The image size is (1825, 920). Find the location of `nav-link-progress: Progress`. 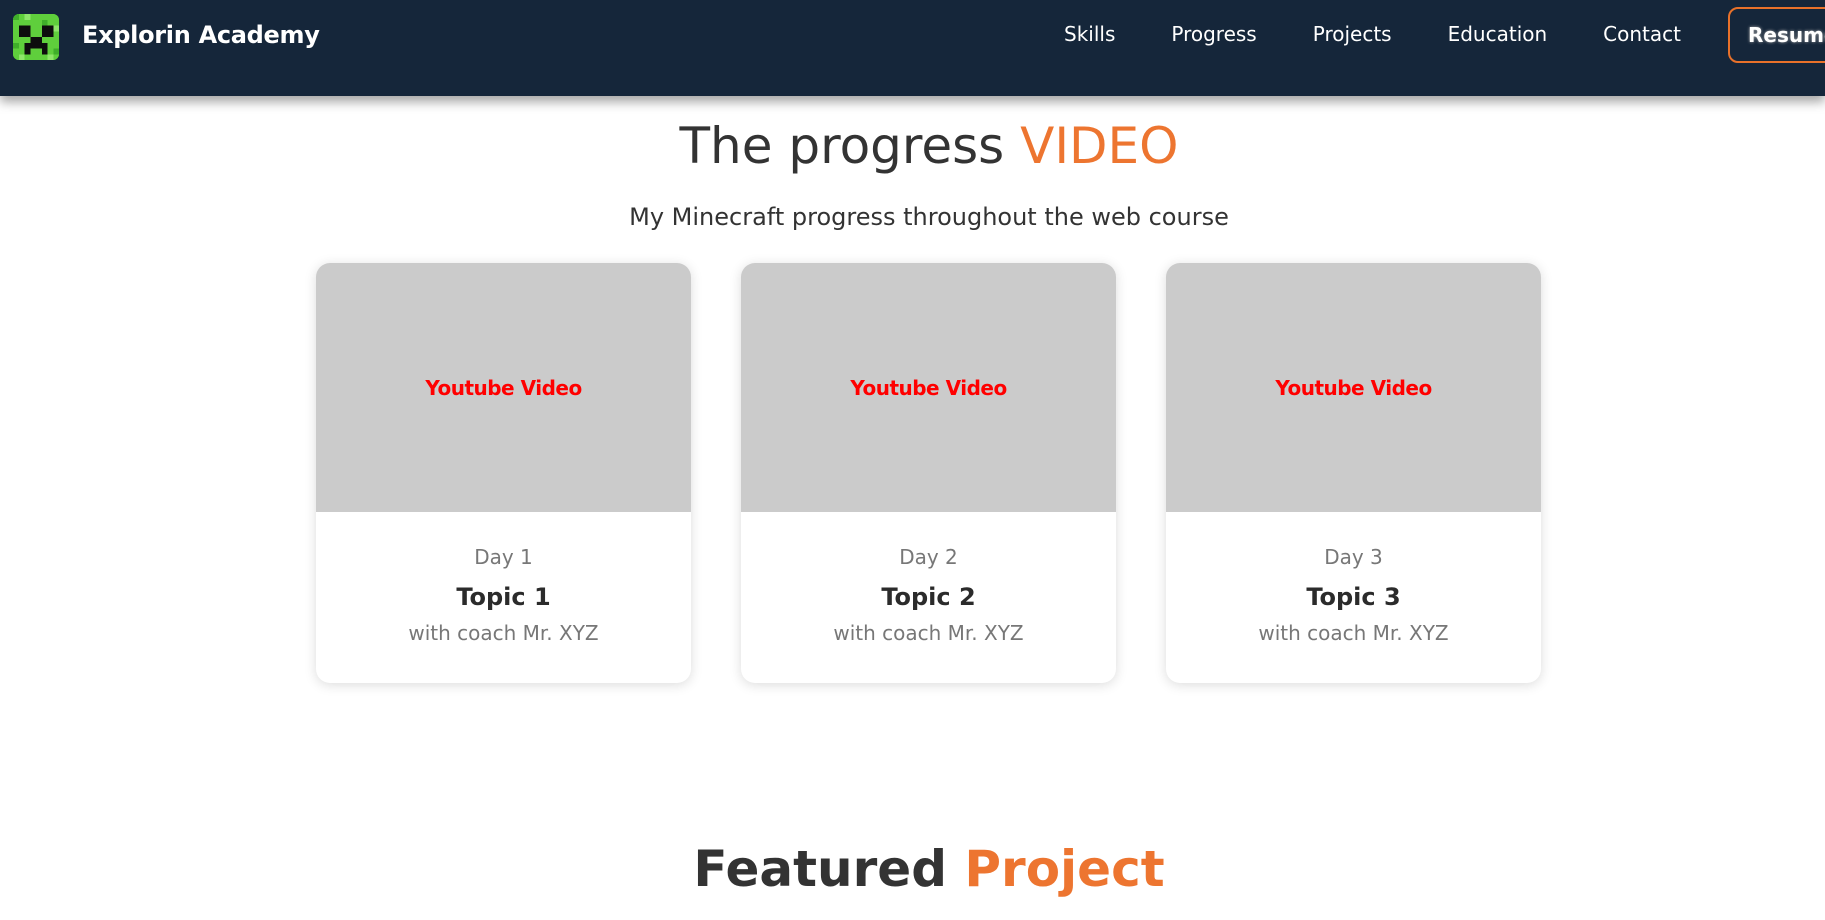

nav-link-progress: Progress is located at coordinates (1213, 34).